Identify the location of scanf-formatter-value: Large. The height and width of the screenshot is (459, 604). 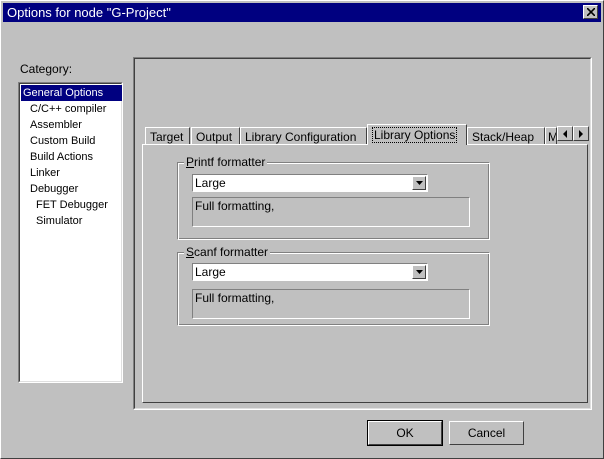
(210, 272).